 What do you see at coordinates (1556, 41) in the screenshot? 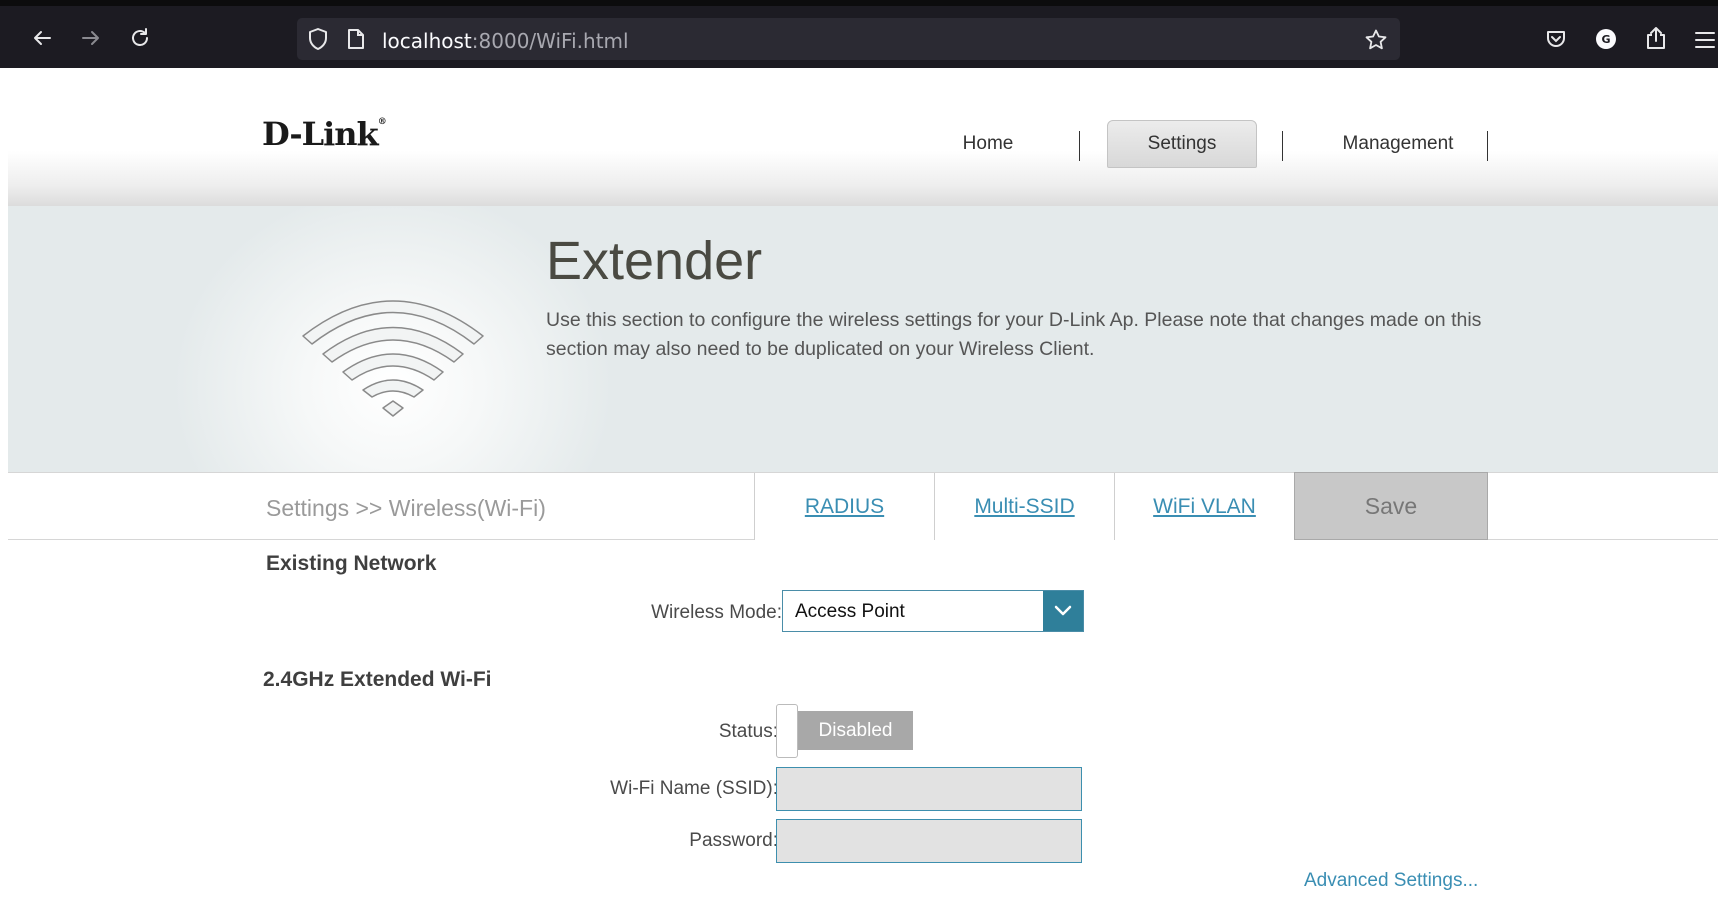
I see `pocket-icon` at bounding box center [1556, 41].